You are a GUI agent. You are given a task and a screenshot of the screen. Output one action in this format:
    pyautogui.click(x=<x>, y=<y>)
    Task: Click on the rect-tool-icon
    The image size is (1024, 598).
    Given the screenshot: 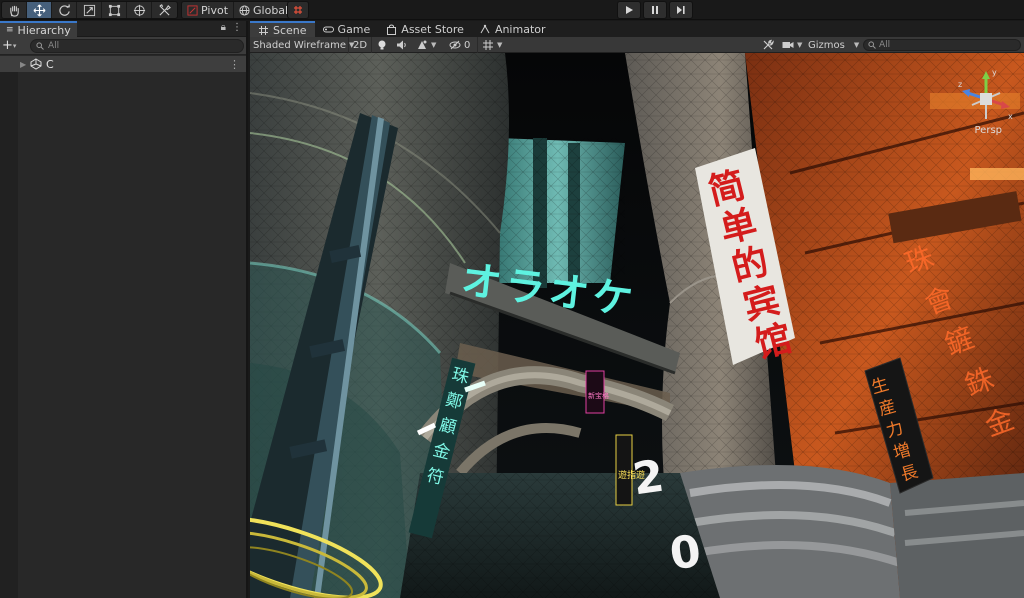 What is the action you would take?
    pyautogui.click(x=114, y=10)
    